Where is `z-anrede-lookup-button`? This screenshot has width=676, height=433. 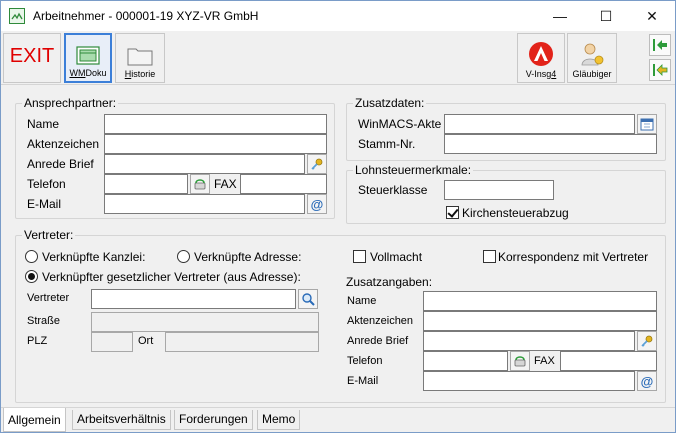 z-anrede-lookup-button is located at coordinates (647, 341).